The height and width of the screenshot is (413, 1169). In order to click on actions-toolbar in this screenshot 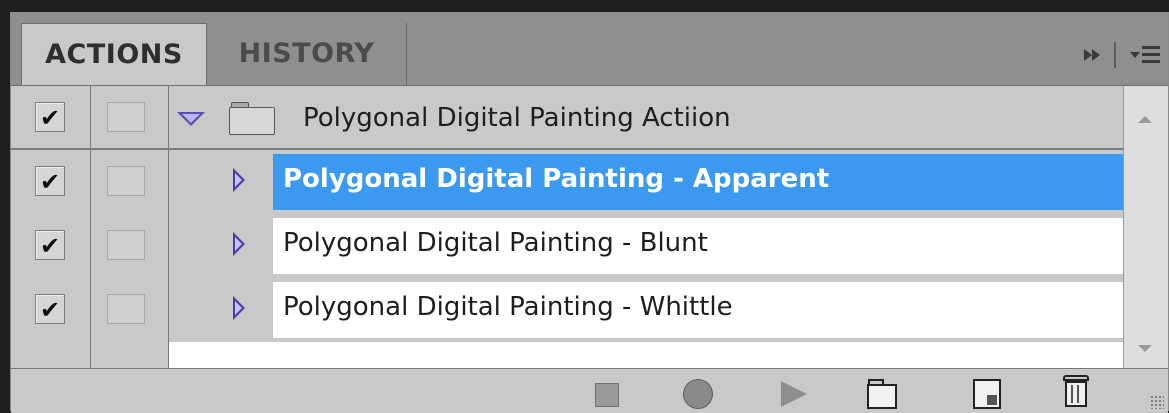, I will do `click(589, 390)`.